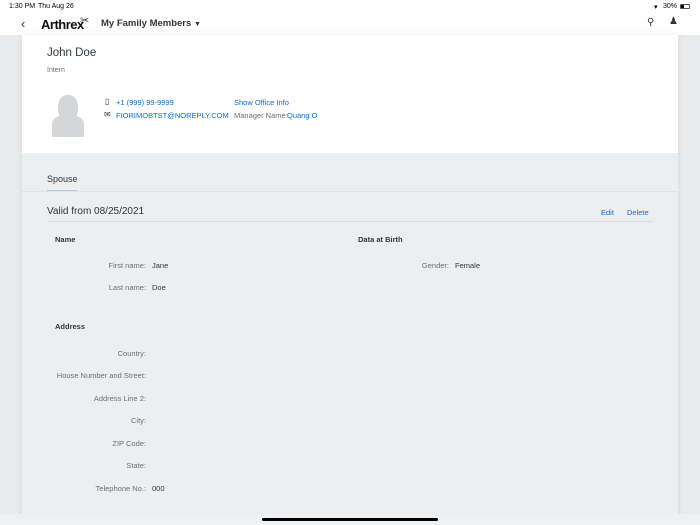 The width and height of the screenshot is (700, 525). I want to click on address-line2-label: Address Line 2:, so click(119, 398).